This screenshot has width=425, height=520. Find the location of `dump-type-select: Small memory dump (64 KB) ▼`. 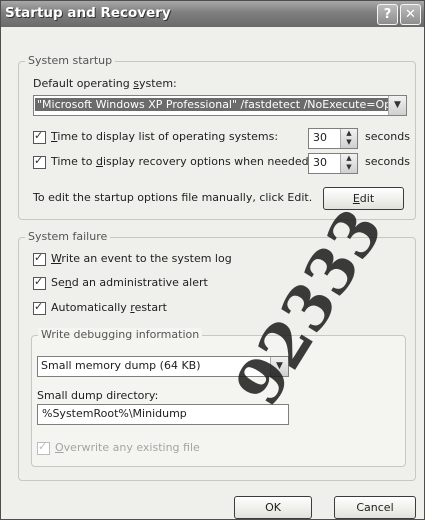

dump-type-select: Small memory dump (64 KB) ▼ is located at coordinates (163, 366).